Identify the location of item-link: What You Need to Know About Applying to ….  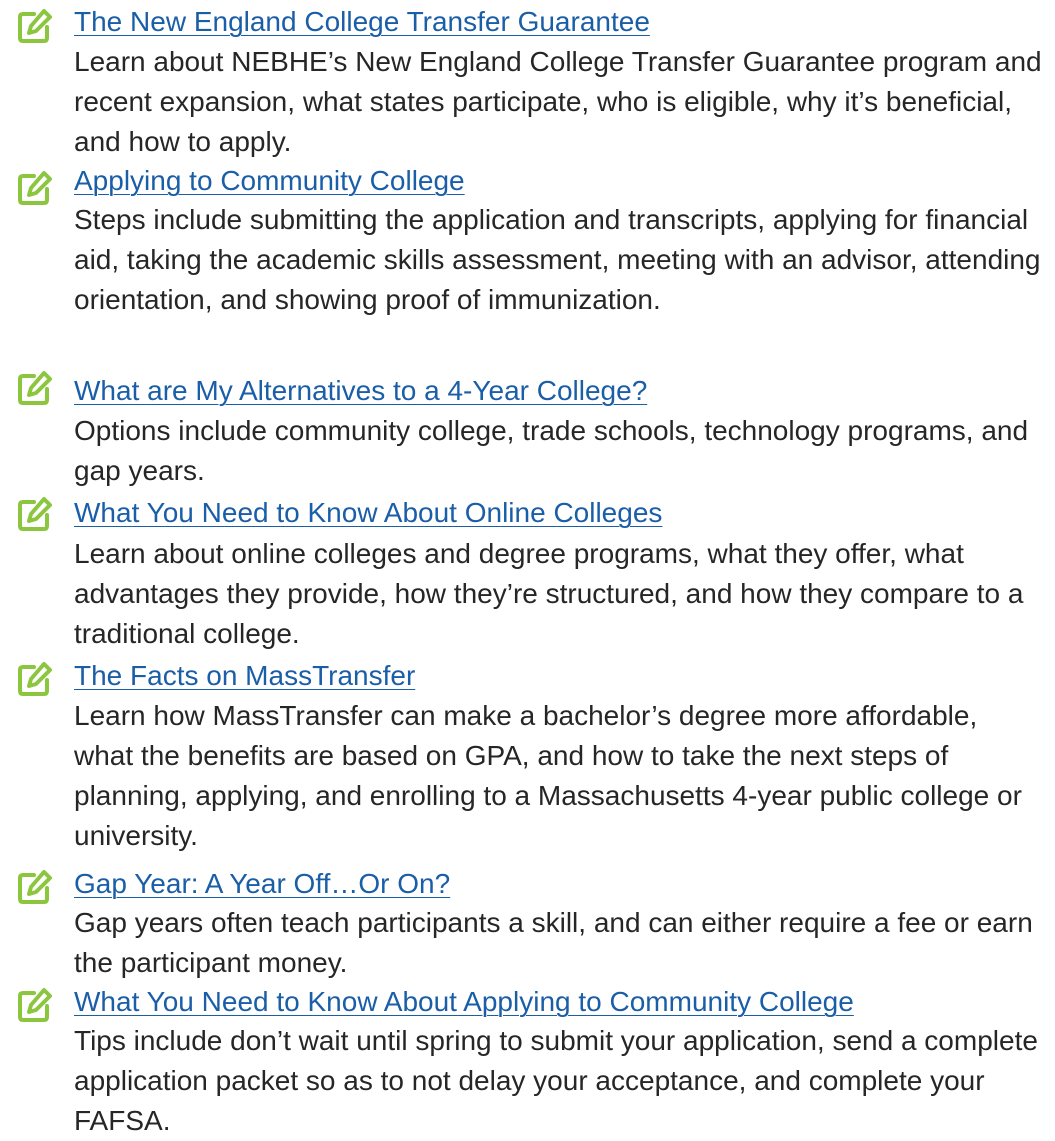
(464, 1002).